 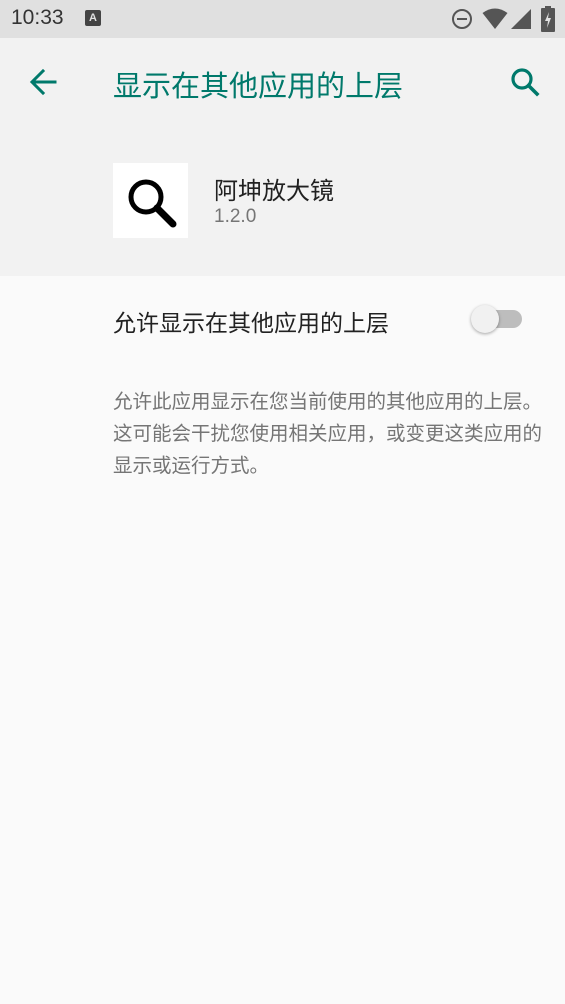 What do you see at coordinates (495, 18) in the screenshot?
I see `wifi-icon` at bounding box center [495, 18].